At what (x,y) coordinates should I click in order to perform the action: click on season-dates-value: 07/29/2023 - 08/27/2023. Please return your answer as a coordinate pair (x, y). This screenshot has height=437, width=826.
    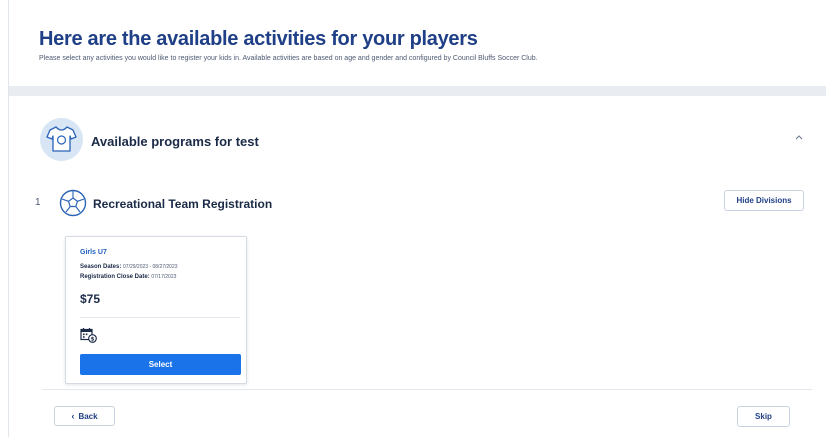
    Looking at the image, I should click on (150, 267).